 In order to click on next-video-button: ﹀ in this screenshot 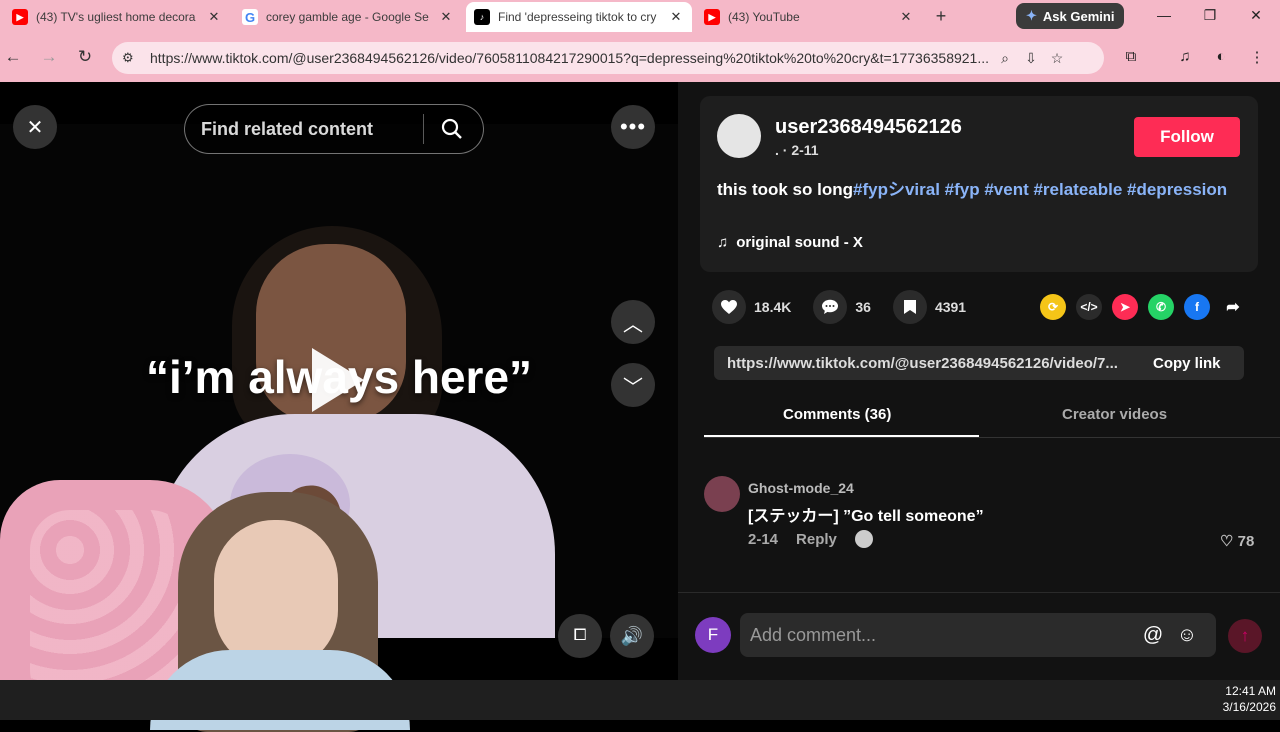, I will do `click(633, 385)`.